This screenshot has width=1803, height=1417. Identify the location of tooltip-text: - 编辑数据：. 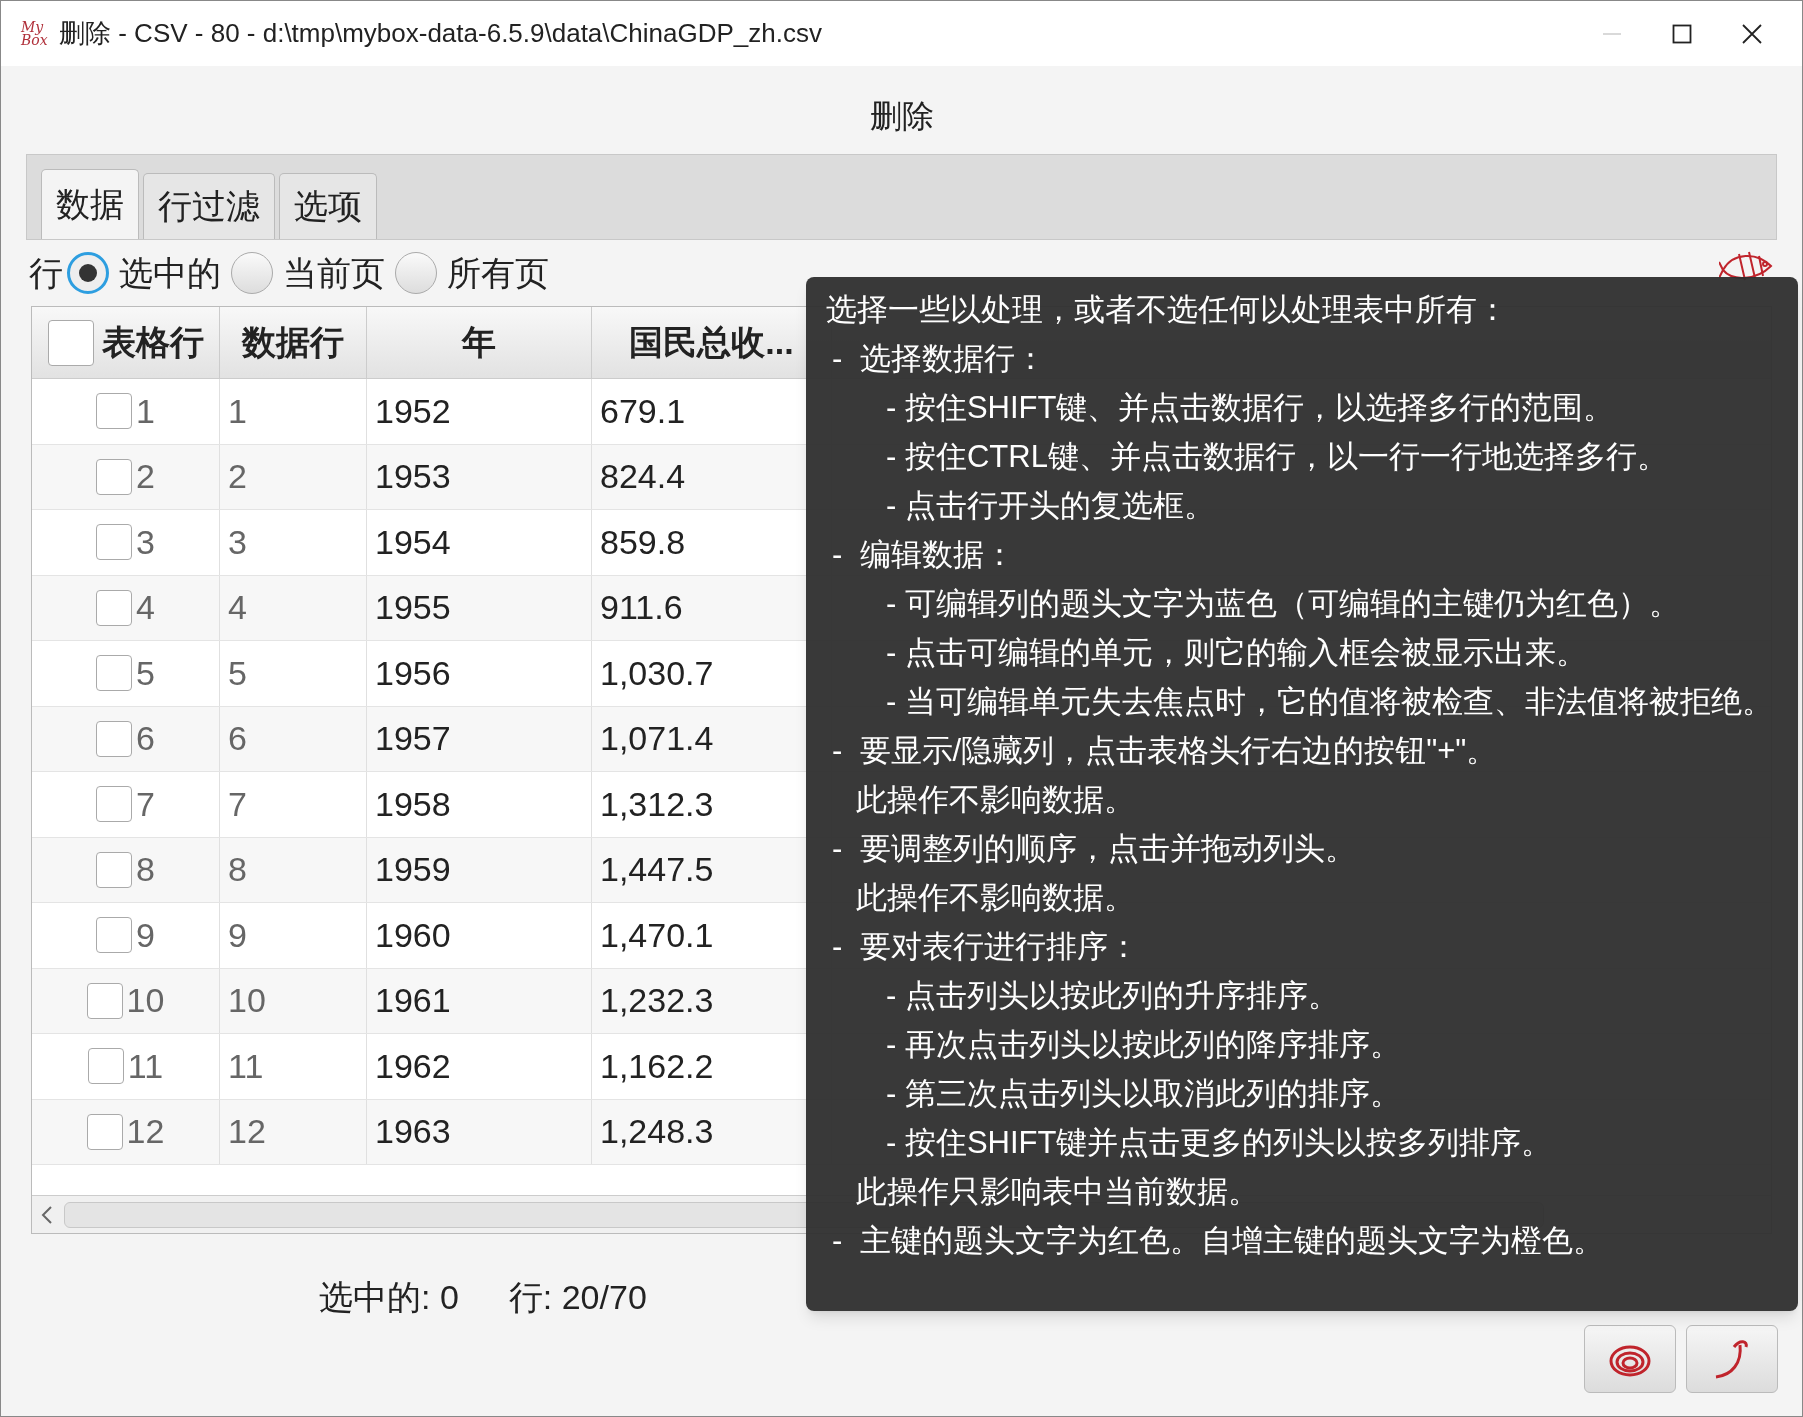
(923, 554).